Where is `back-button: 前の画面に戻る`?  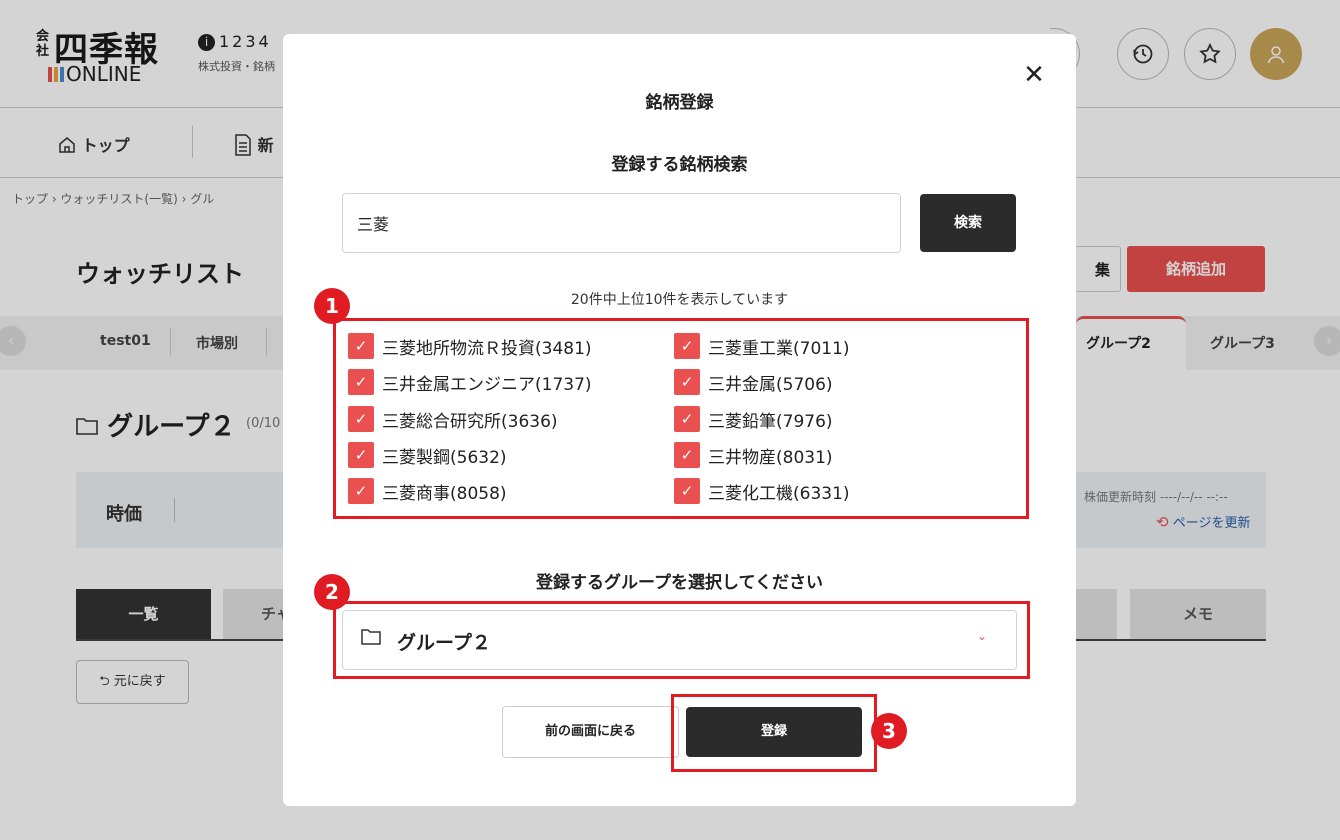 back-button: 前の画面に戻る is located at coordinates (590, 732).